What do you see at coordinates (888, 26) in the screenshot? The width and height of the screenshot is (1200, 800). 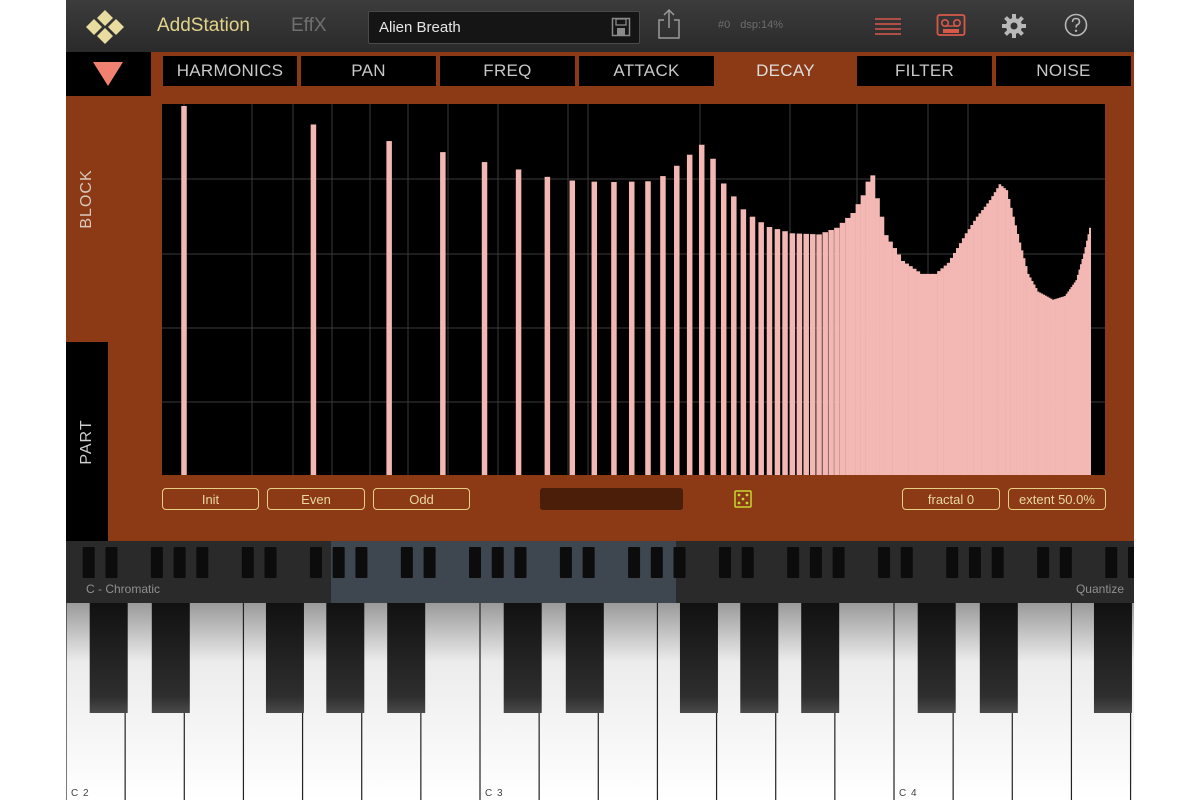 I see `hamburger-menu-icon` at bounding box center [888, 26].